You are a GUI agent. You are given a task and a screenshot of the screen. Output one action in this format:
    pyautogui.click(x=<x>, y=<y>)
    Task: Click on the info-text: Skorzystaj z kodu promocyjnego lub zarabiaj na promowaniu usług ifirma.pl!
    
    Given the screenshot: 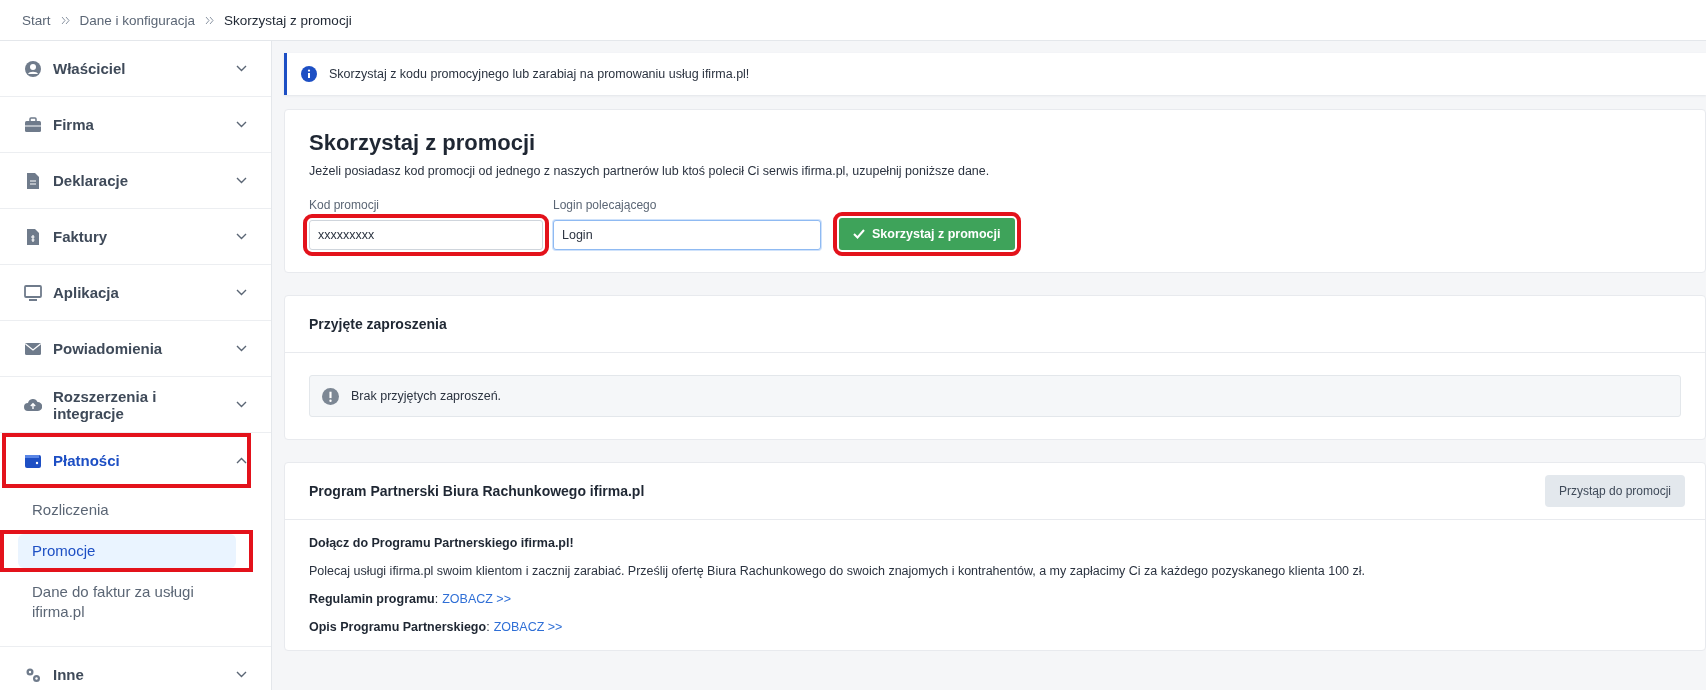 What is the action you would take?
    pyautogui.click(x=539, y=74)
    